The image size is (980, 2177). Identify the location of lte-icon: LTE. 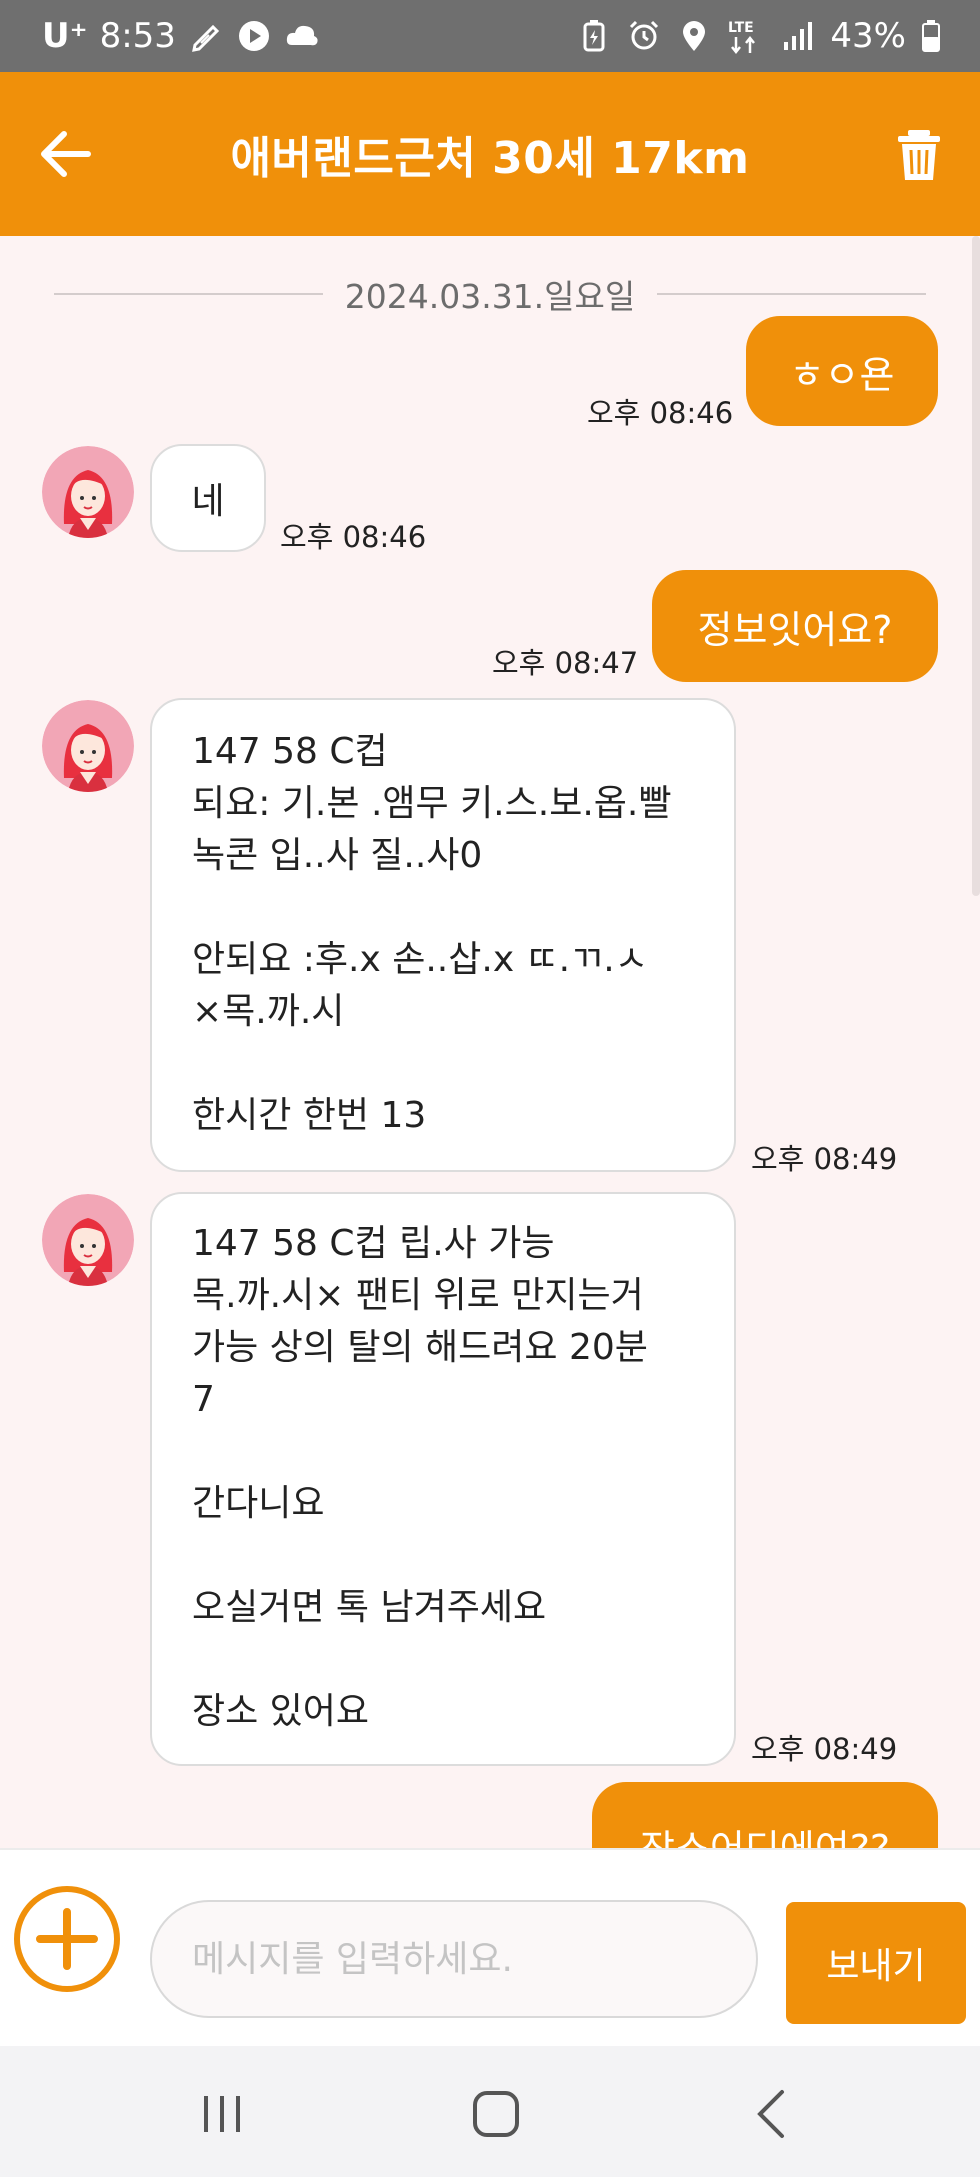
(746, 36).